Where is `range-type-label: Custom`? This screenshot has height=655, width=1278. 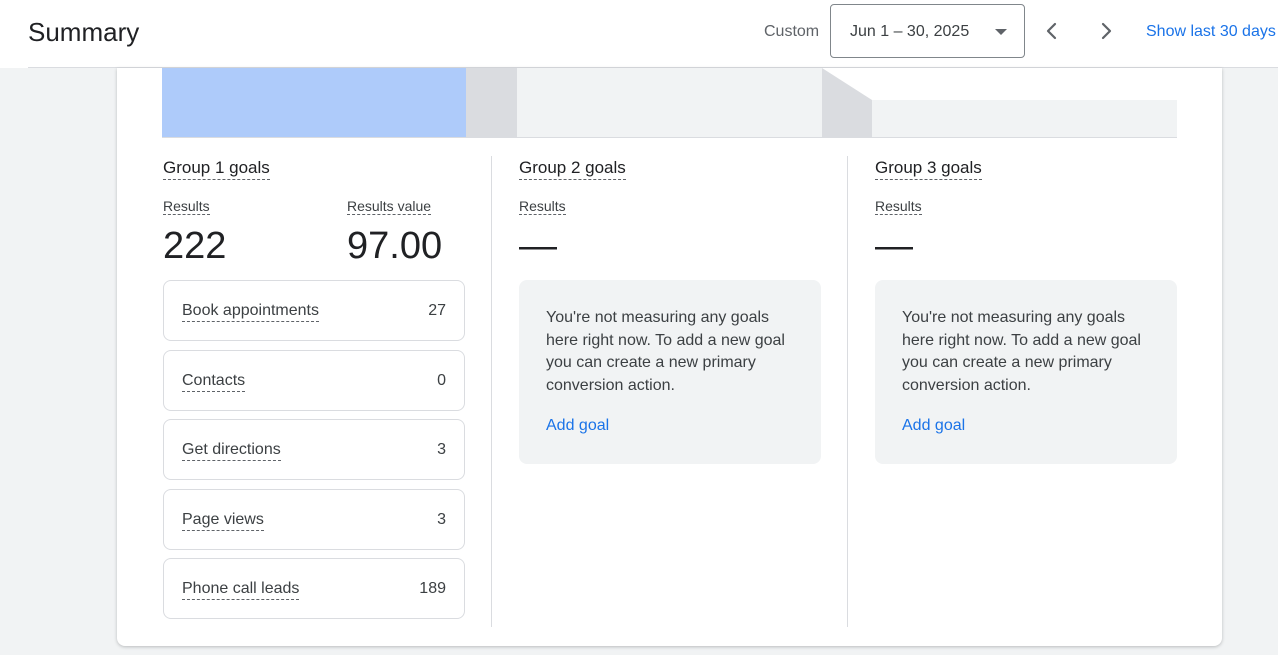 range-type-label: Custom is located at coordinates (792, 31).